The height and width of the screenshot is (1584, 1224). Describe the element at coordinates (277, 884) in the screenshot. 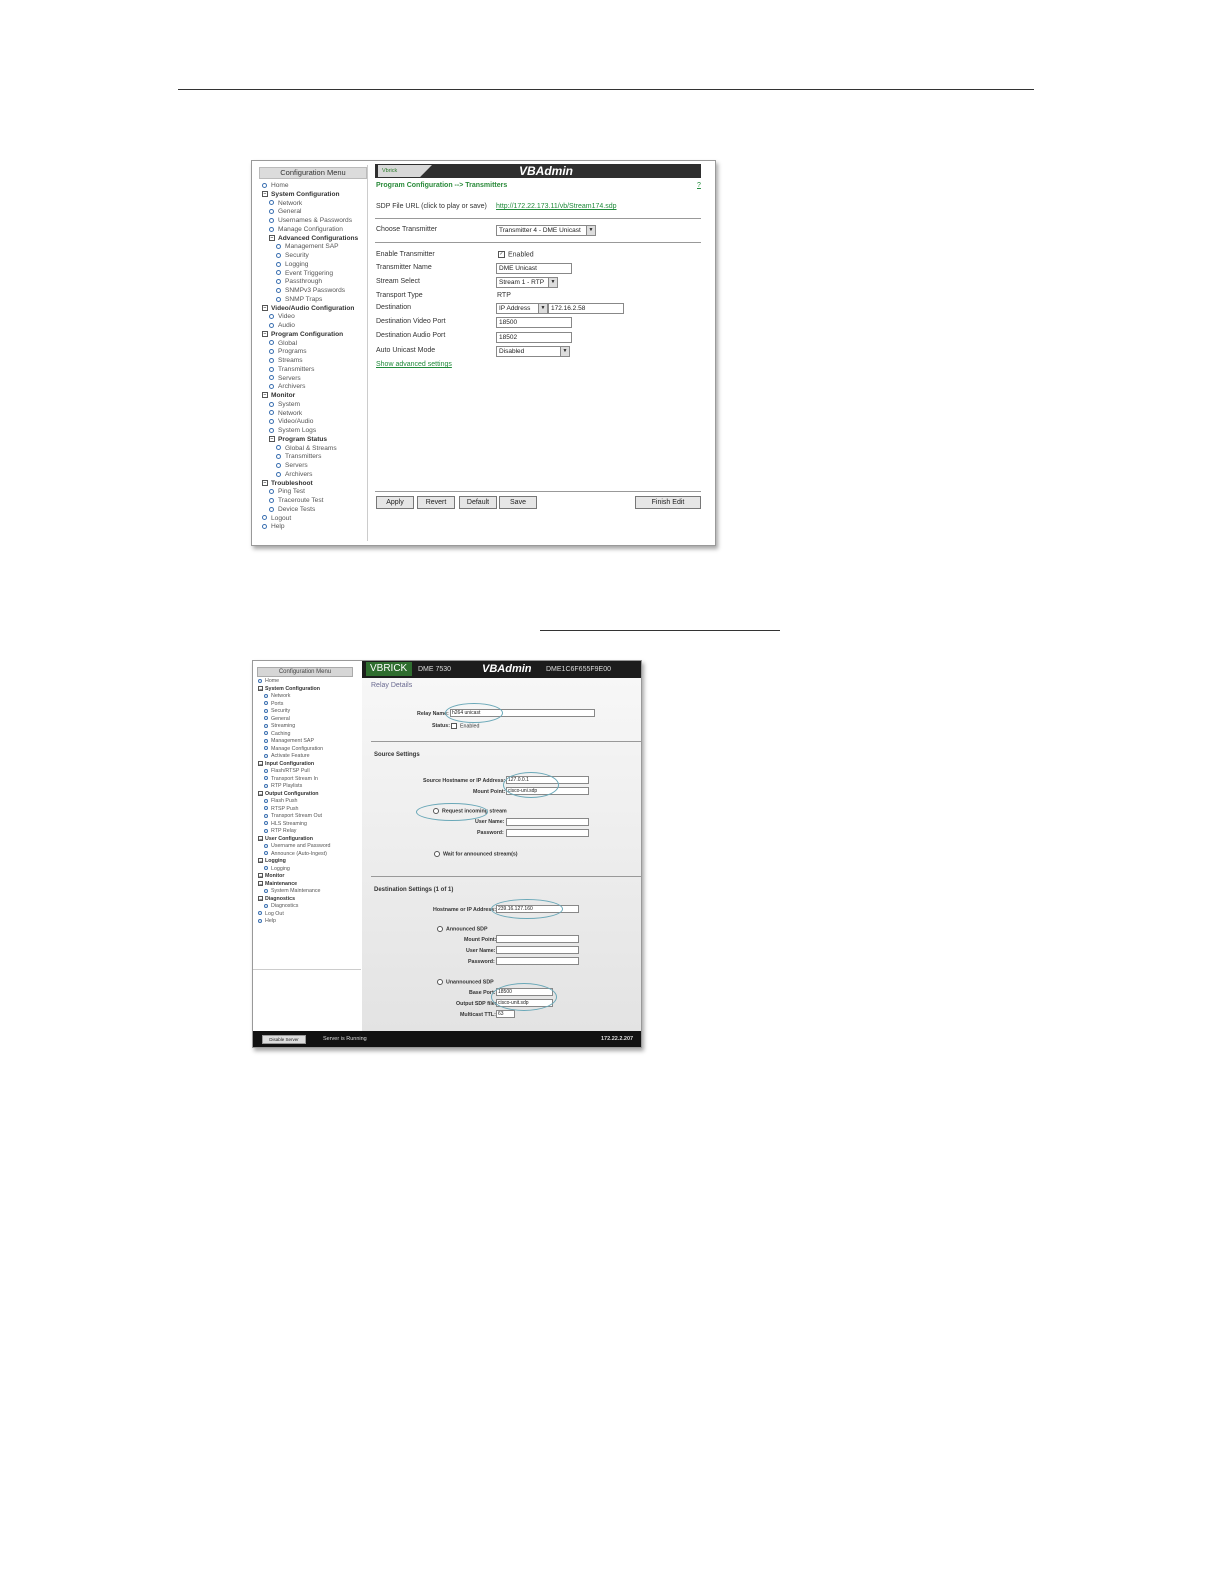

I see `menu-item-maintenance: − Maintenance` at that location.